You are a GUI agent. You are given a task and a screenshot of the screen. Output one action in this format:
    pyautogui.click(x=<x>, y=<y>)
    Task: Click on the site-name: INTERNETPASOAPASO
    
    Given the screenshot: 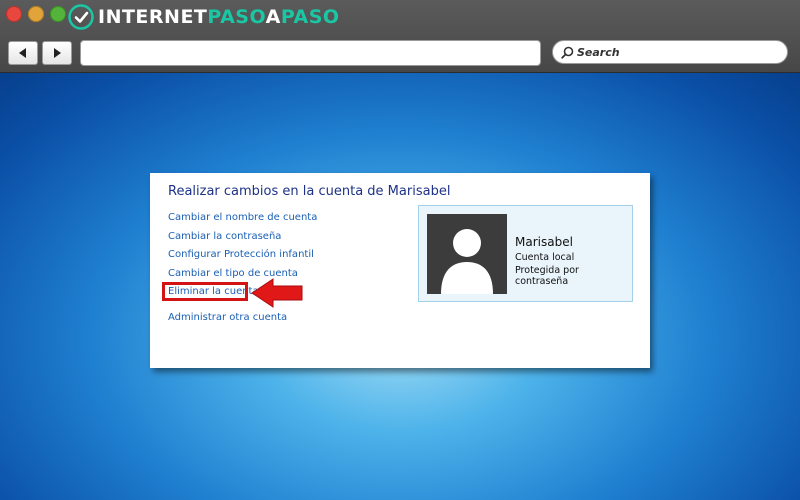 What is the action you would take?
    pyautogui.click(x=219, y=17)
    